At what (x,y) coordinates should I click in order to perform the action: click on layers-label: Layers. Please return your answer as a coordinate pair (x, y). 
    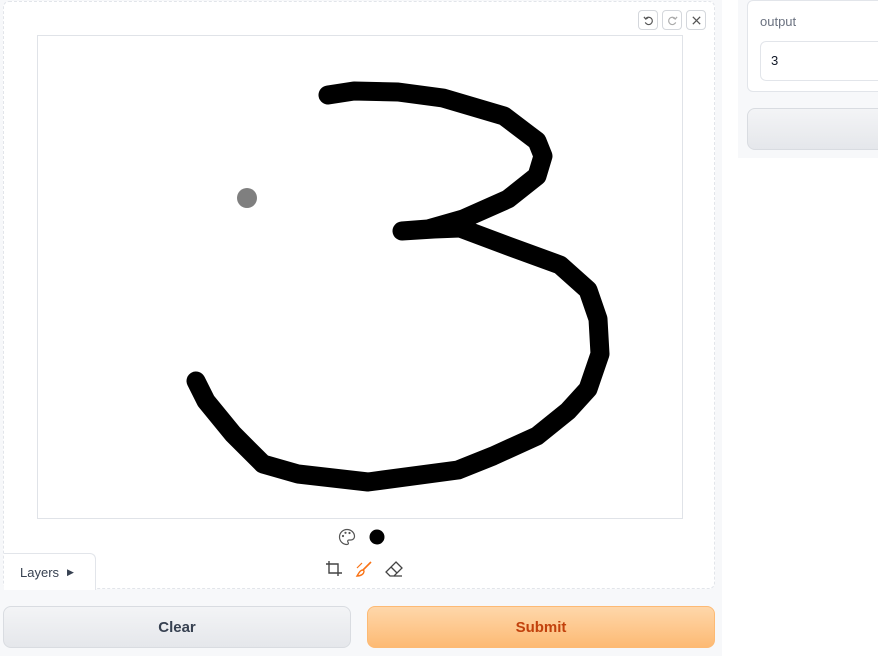
    Looking at the image, I should click on (40, 572).